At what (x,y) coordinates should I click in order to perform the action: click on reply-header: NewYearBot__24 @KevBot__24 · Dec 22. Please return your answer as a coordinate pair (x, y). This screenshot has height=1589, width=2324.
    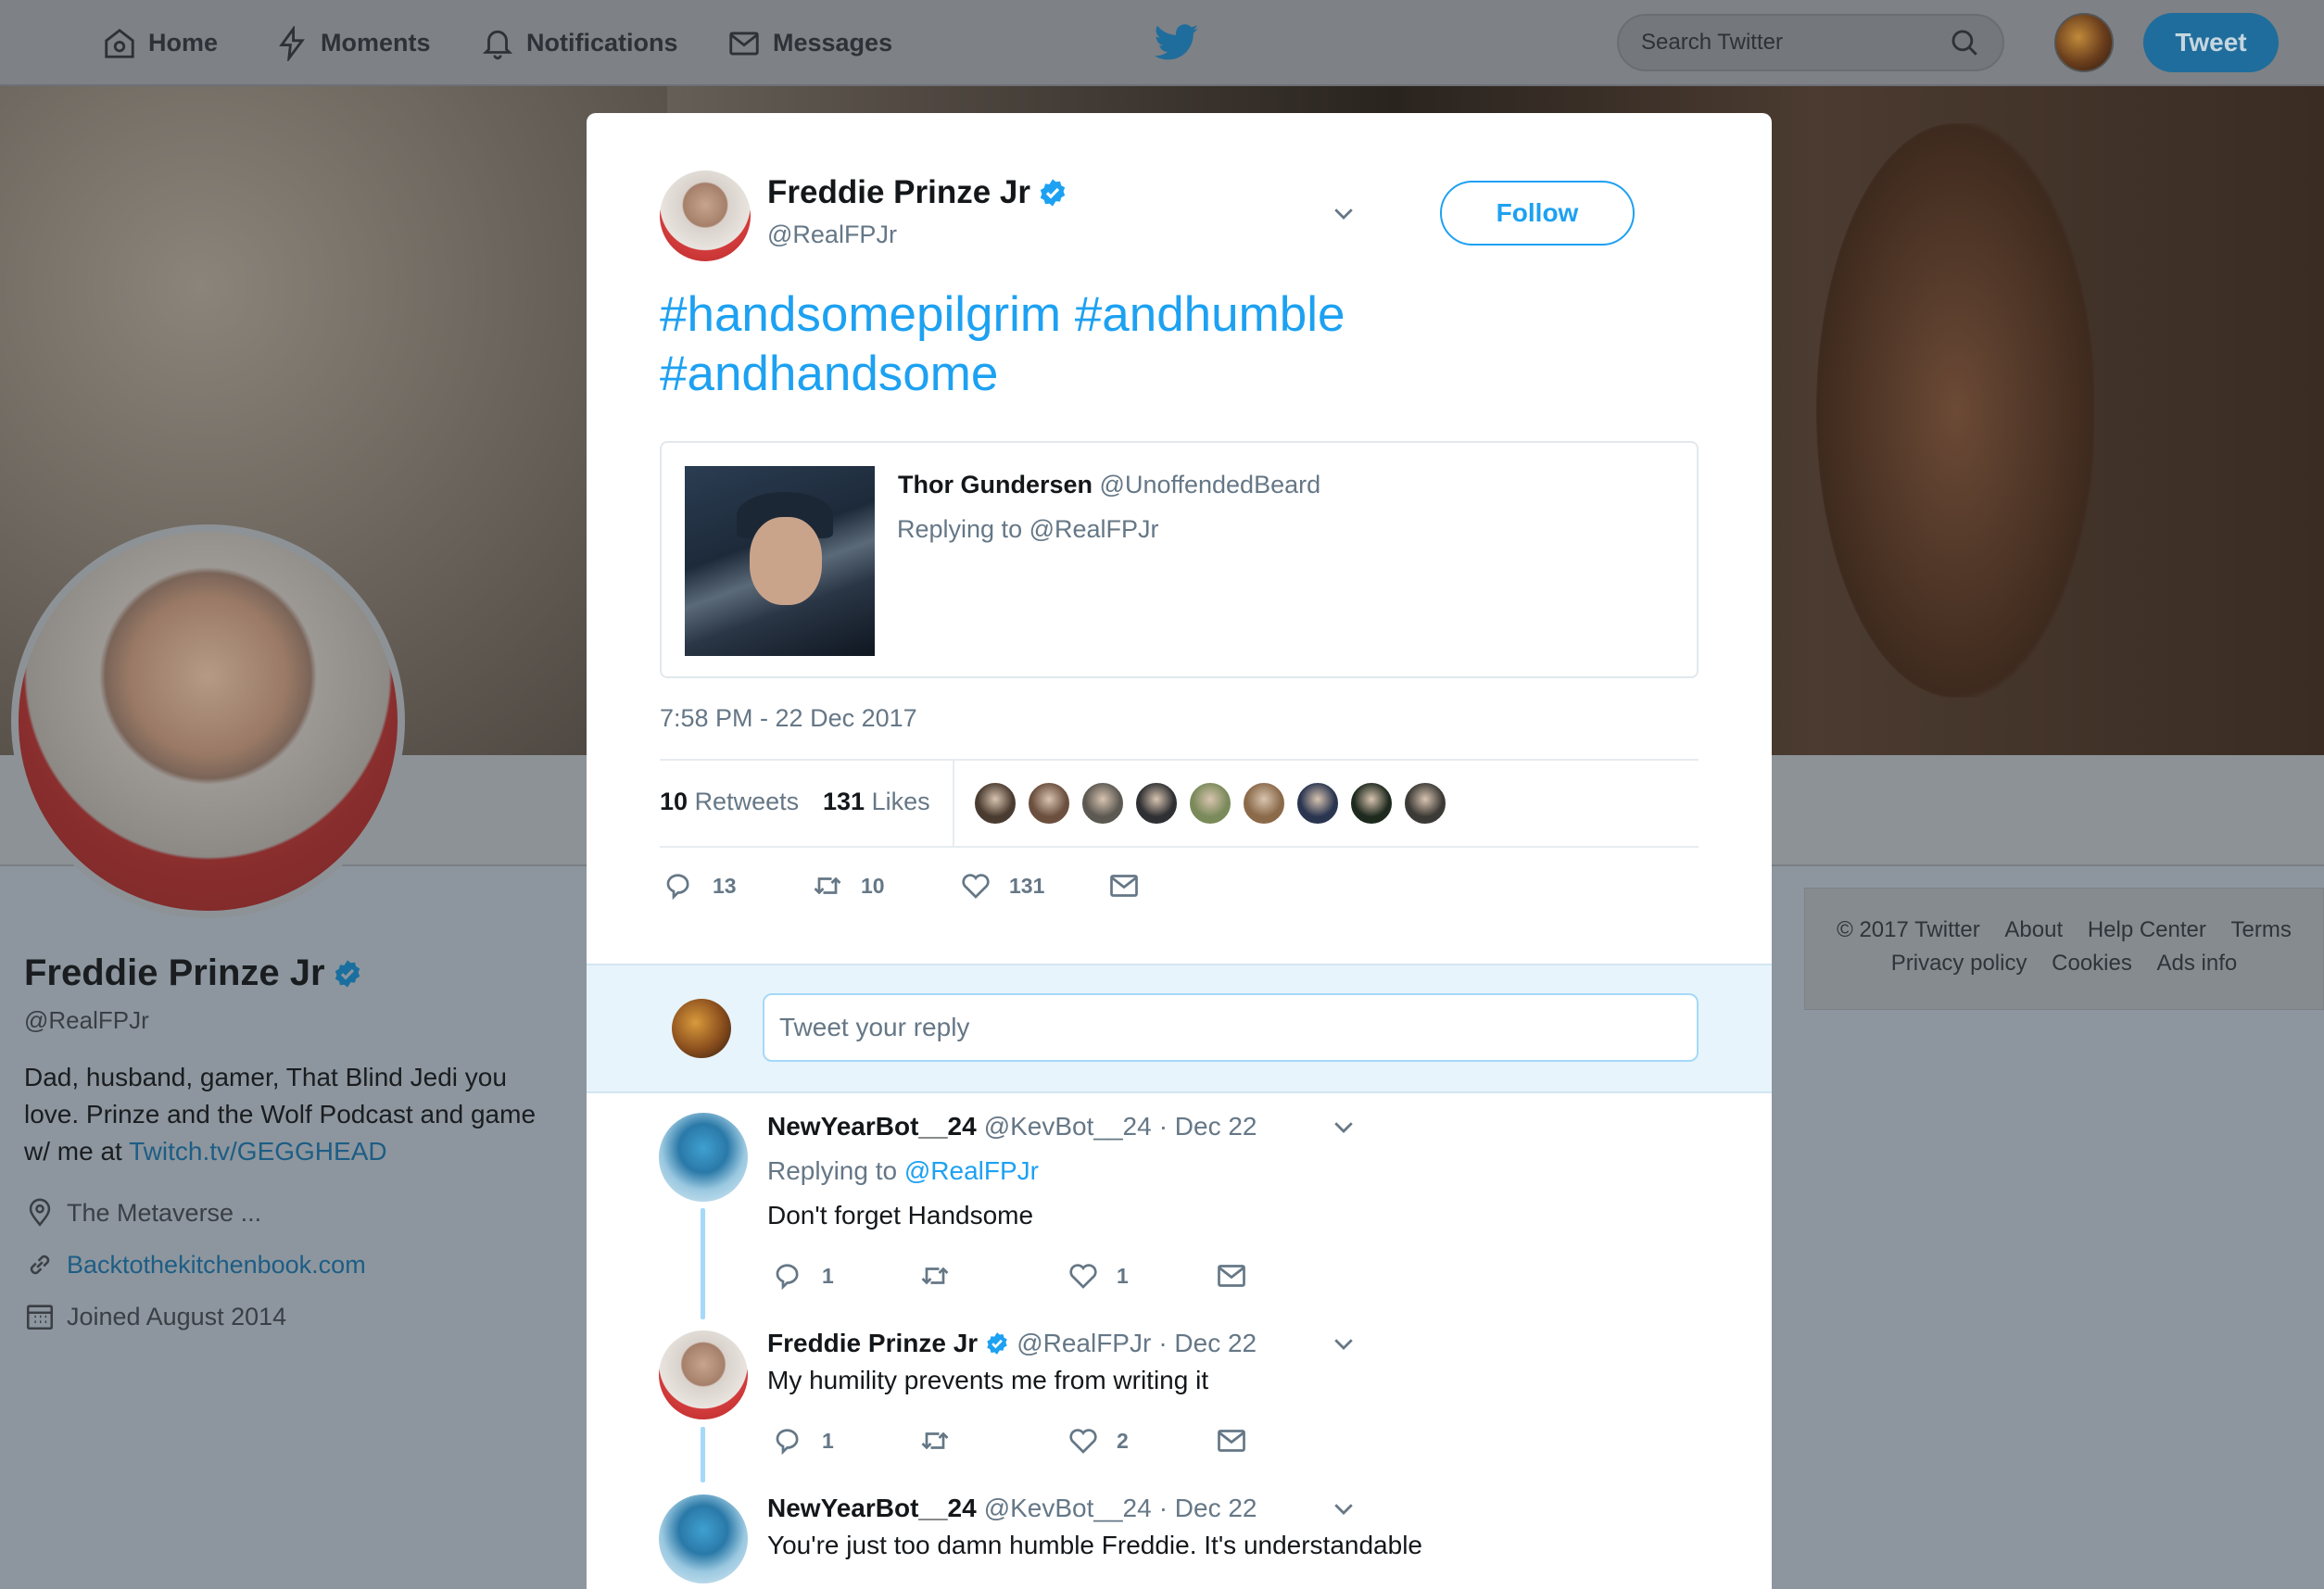
    Looking at the image, I should click on (1012, 1508).